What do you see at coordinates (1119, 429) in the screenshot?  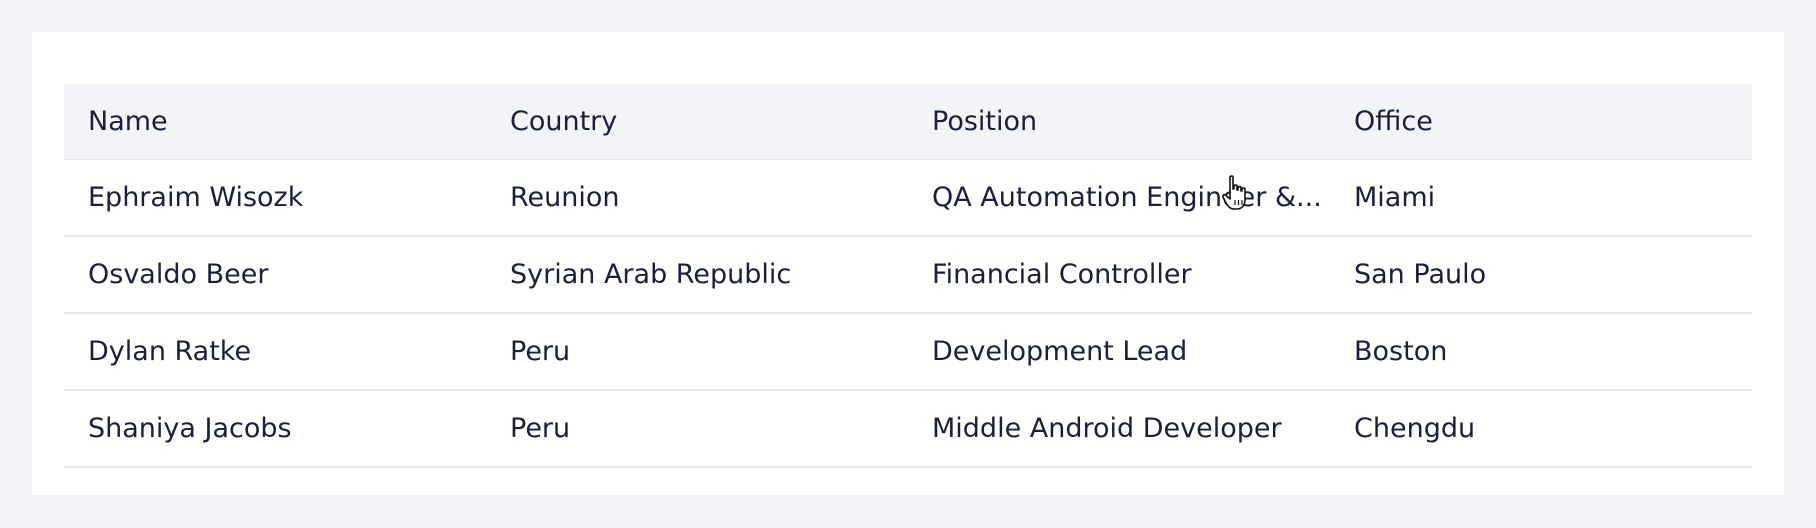 I see `cell-position: Middle Android Developer` at bounding box center [1119, 429].